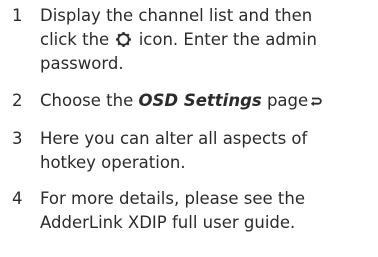  What do you see at coordinates (168, 222) in the screenshot?
I see `step-text-line: AdderLink XDIP full user guide.` at bounding box center [168, 222].